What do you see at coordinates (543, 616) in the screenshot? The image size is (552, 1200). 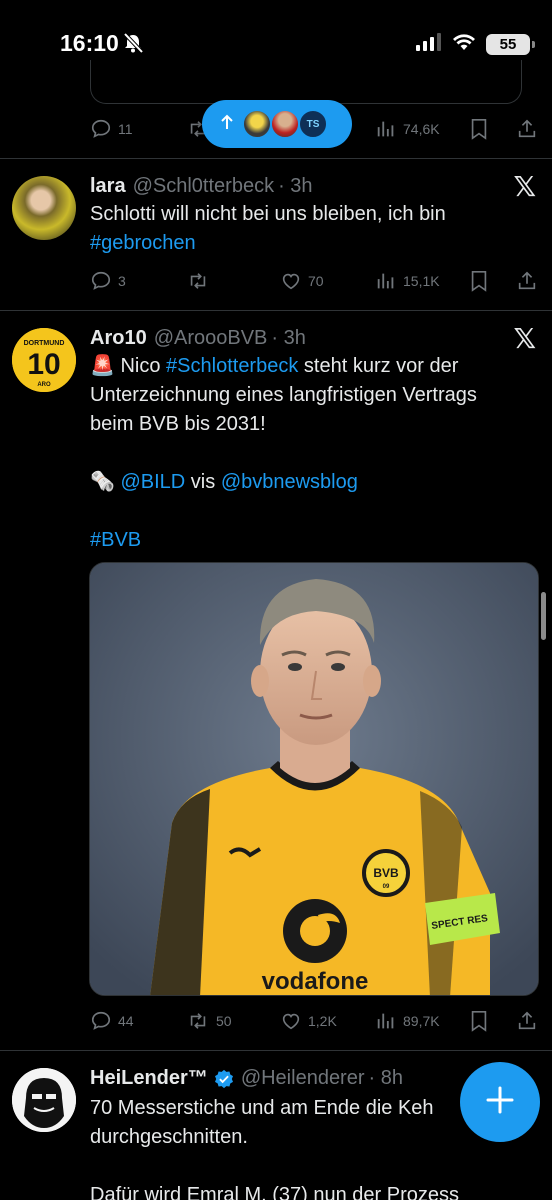 I see `scrollbar` at bounding box center [543, 616].